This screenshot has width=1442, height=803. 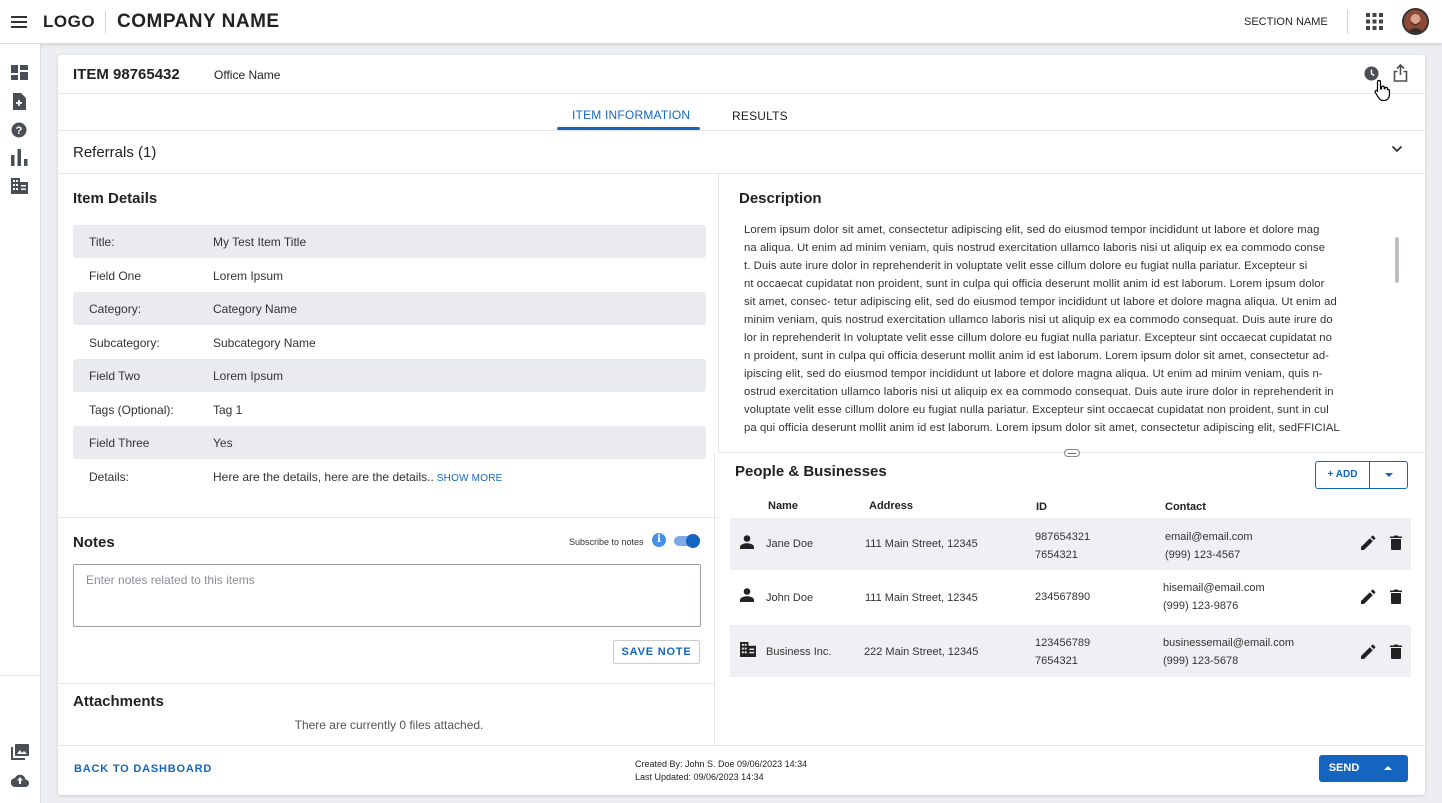 What do you see at coordinates (19, 22) in the screenshot?
I see `hamburger-menu-icon` at bounding box center [19, 22].